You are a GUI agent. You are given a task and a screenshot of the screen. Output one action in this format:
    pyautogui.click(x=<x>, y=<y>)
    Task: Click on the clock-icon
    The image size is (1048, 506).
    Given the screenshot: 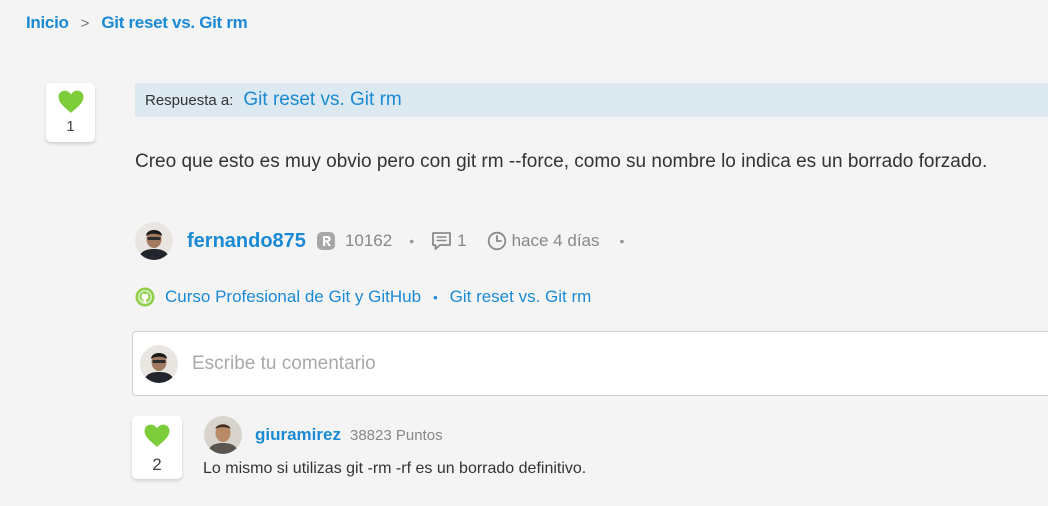 What is the action you would take?
    pyautogui.click(x=496, y=241)
    